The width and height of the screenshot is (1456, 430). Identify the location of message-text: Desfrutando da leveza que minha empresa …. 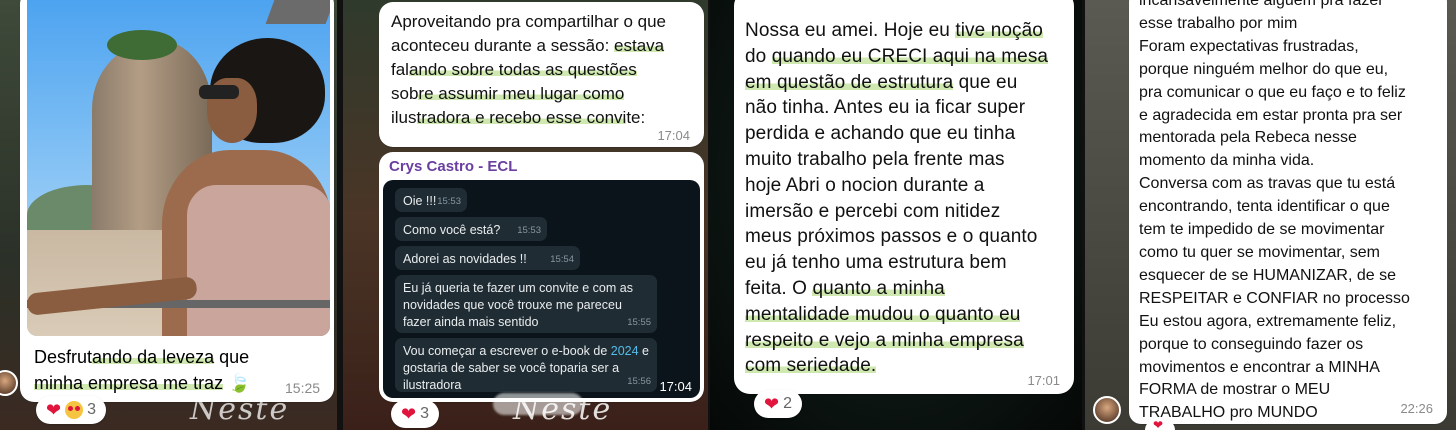
(169, 370).